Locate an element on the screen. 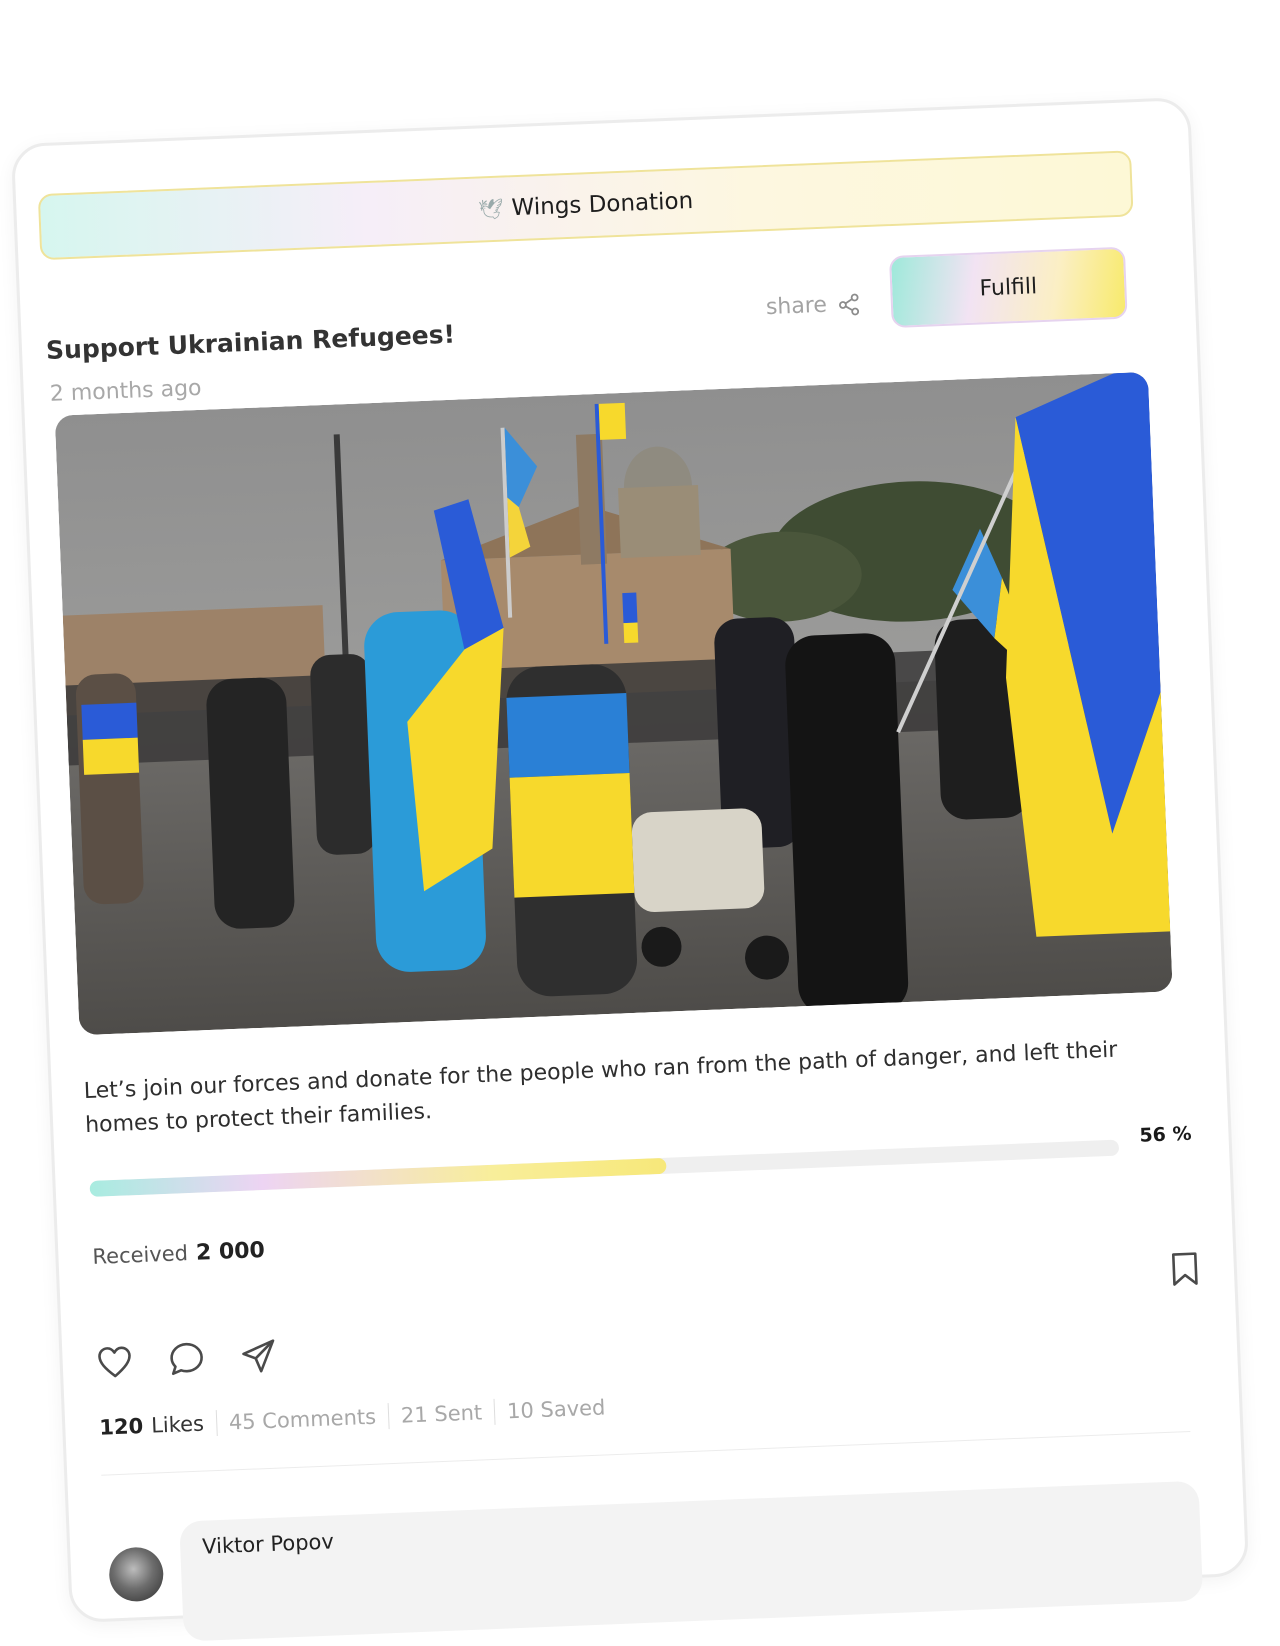  fulfill-button: Fulfill is located at coordinates (1008, 287).